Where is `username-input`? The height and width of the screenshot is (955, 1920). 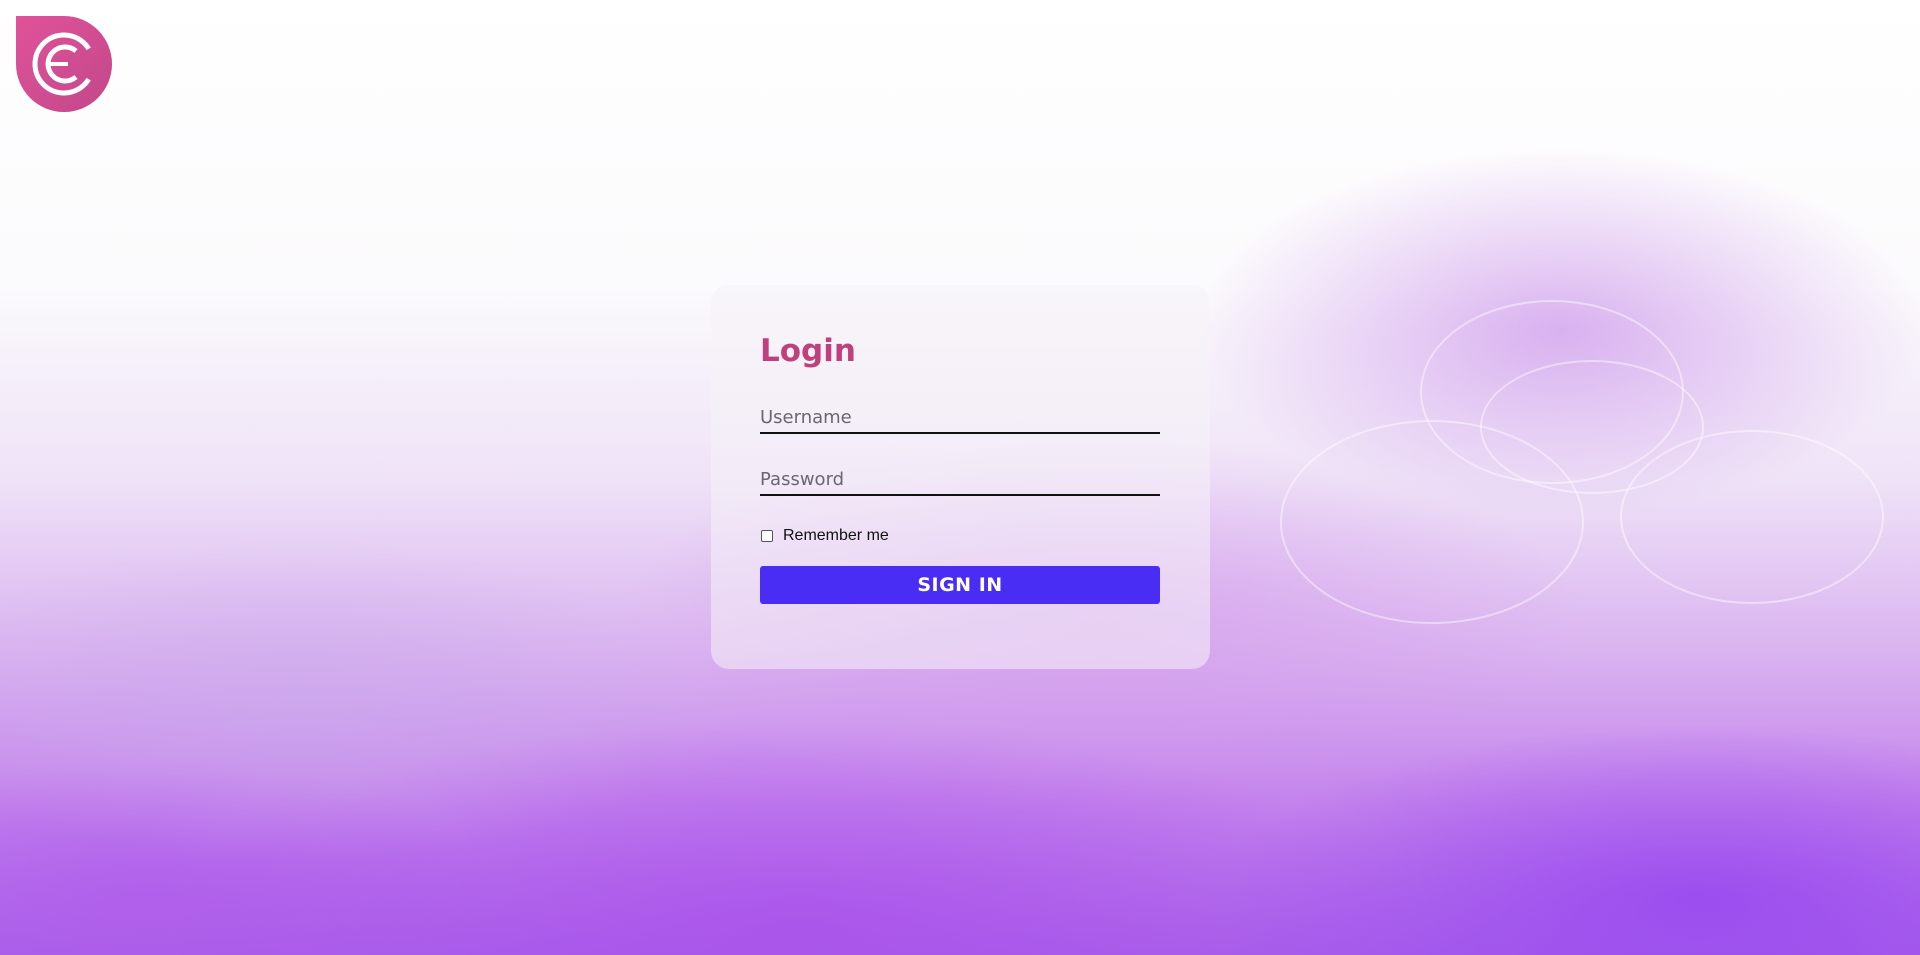
username-input is located at coordinates (960, 417).